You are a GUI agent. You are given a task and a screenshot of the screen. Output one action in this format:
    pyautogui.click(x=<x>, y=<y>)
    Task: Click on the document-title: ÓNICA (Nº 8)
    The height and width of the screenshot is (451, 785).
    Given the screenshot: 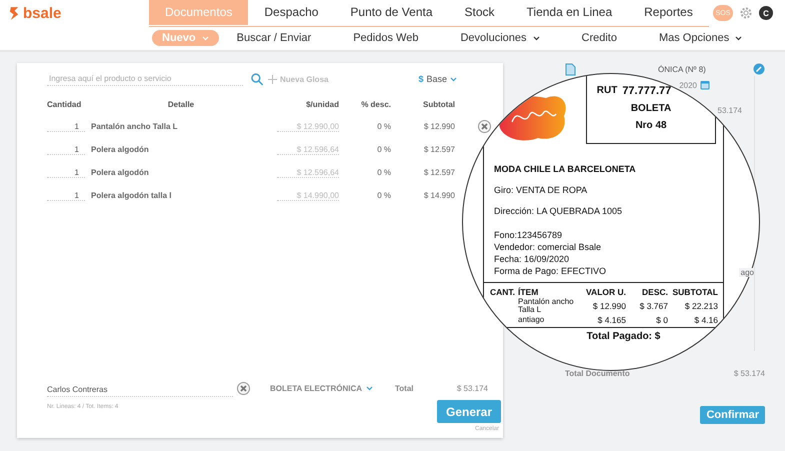 What is the action you would take?
    pyautogui.click(x=682, y=69)
    